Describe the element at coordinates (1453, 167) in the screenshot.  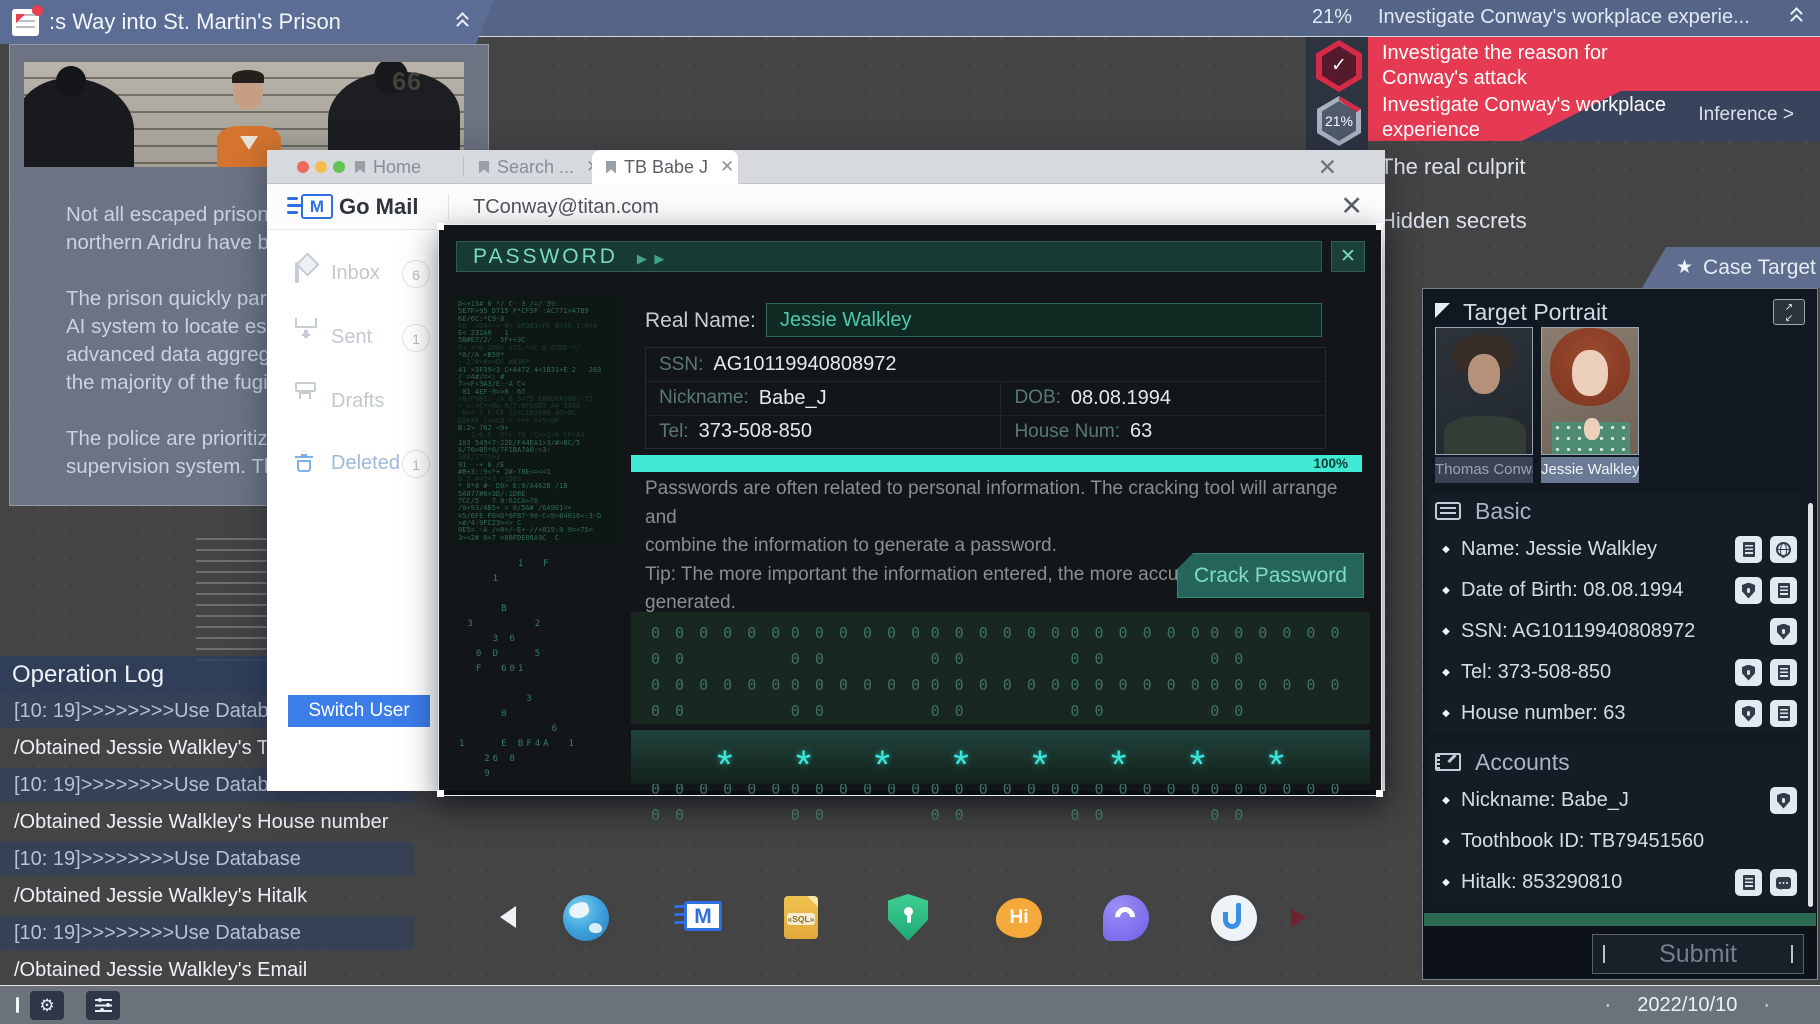
I see `task-link-real-culprit: The real culprit` at that location.